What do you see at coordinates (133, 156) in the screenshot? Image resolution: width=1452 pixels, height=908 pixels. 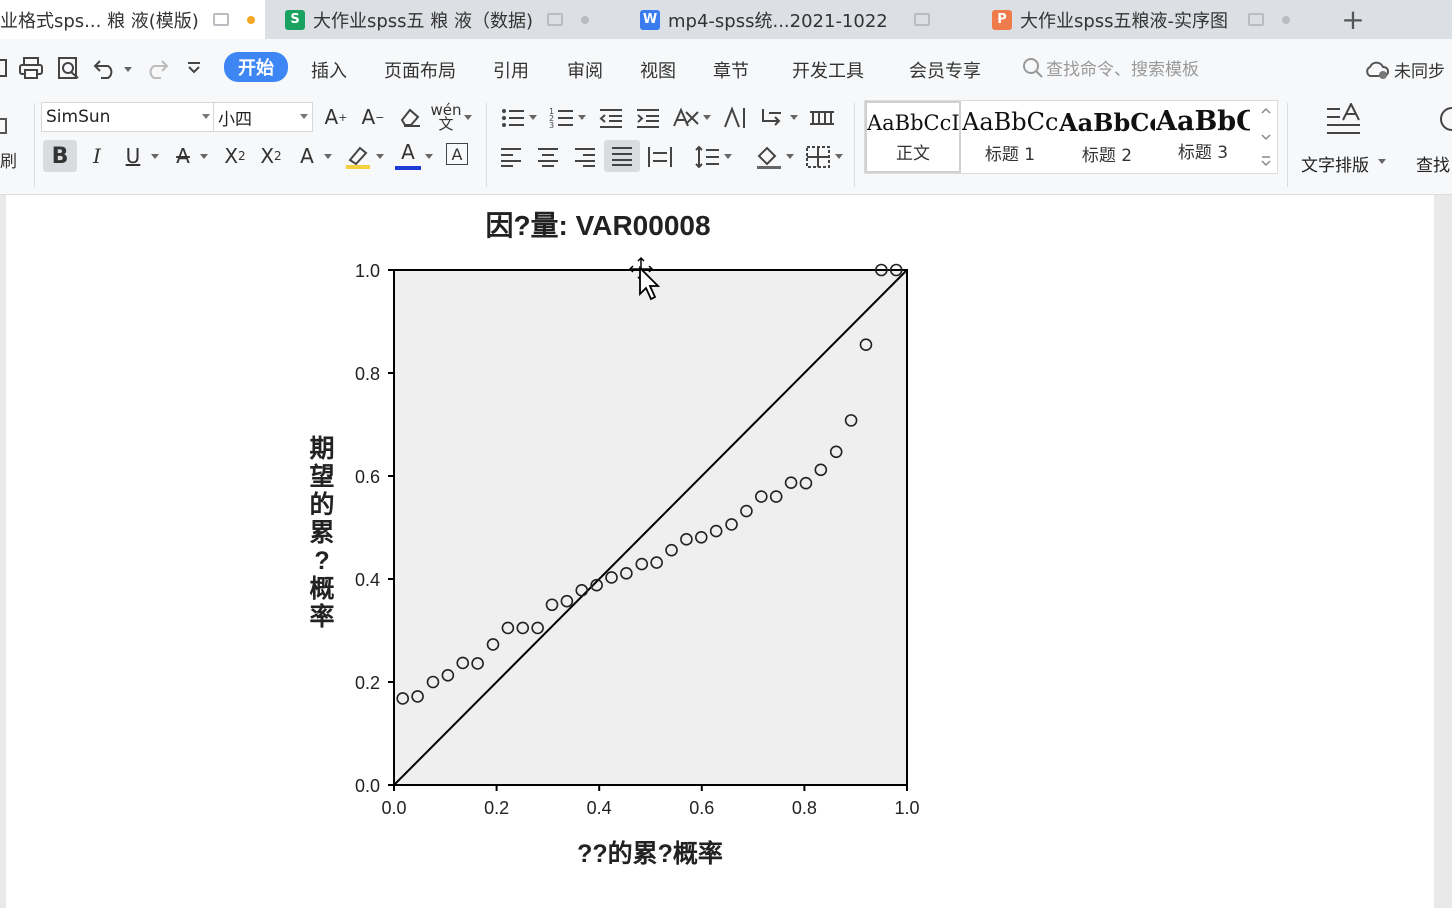 I see `underline-button: U` at bounding box center [133, 156].